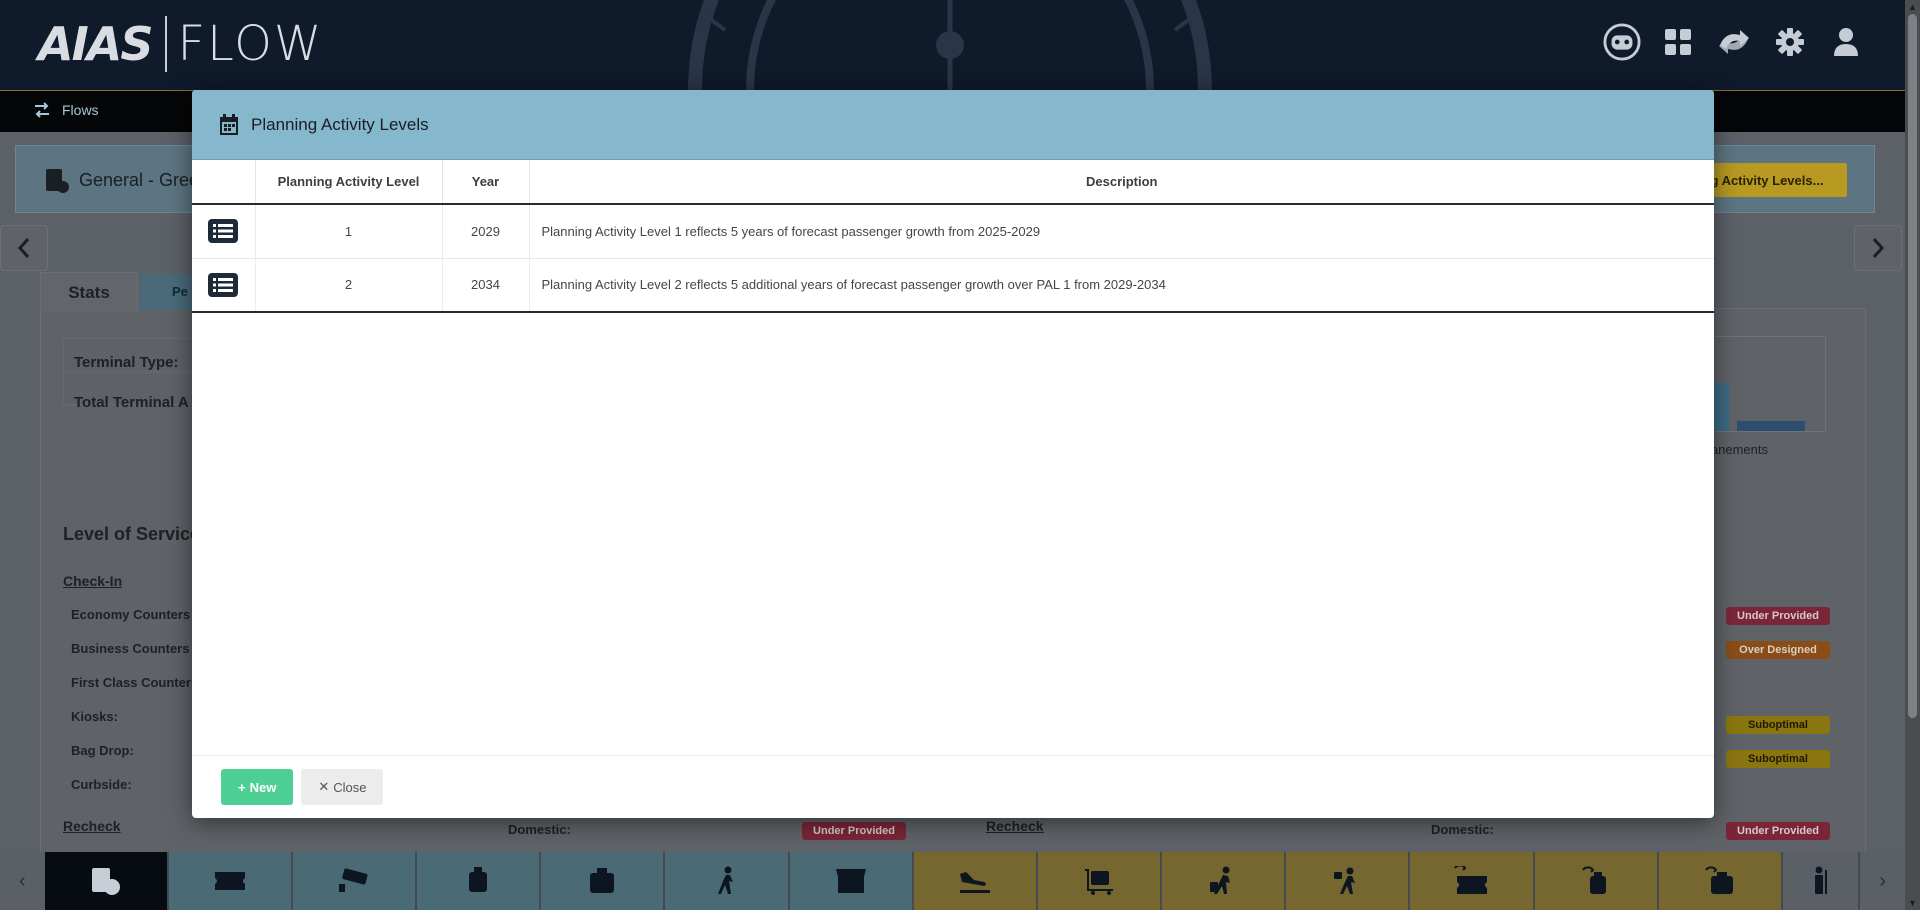 This screenshot has height=910, width=1920. Describe the element at coordinates (1345, 880) in the screenshot. I see `lock-walk-icon` at that location.